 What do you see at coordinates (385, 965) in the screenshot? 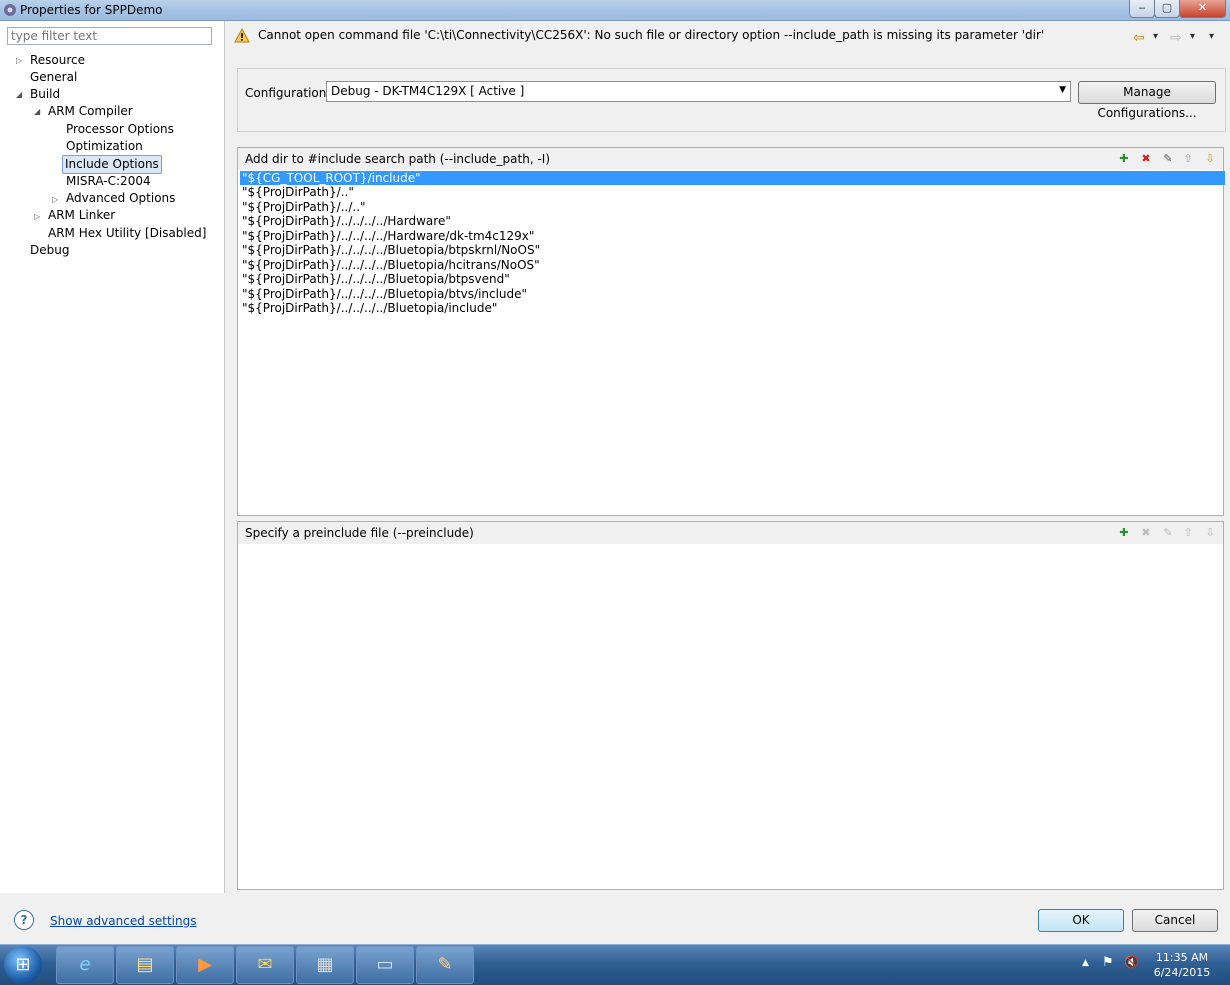
I see `remote-desktop-icon: ▭` at bounding box center [385, 965].